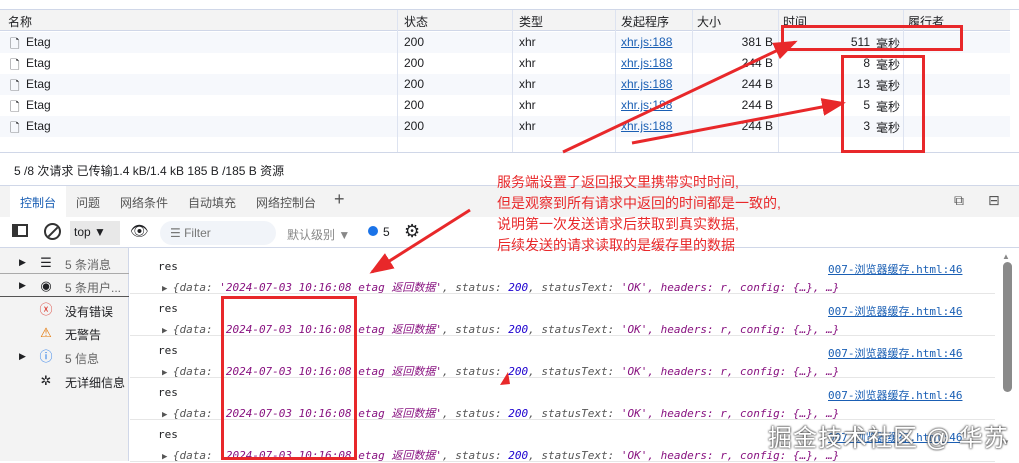 This screenshot has height=463, width=1019. Describe the element at coordinates (616, 245) in the screenshot. I see `annotation-line: 后续发送的请求读取的是缓存里的数据` at that location.